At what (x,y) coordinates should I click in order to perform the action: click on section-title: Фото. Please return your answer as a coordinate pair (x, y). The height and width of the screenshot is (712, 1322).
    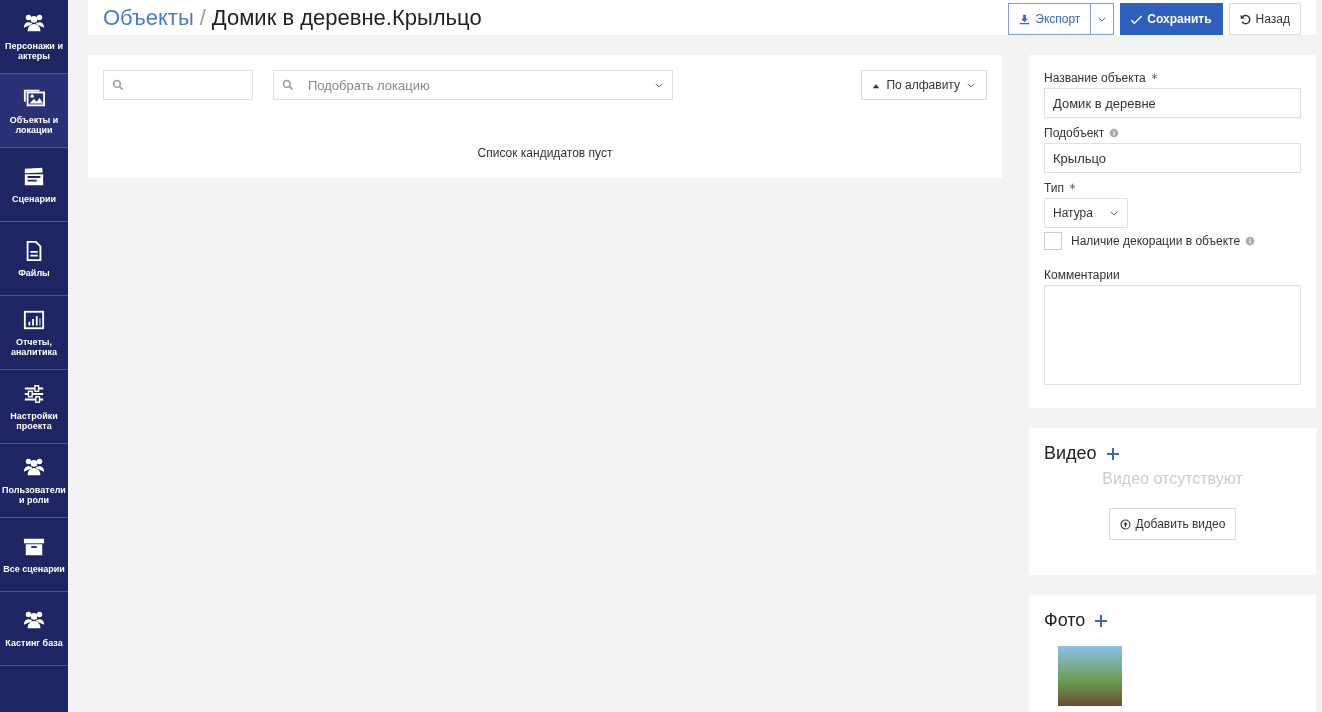
    Looking at the image, I should click on (1065, 620).